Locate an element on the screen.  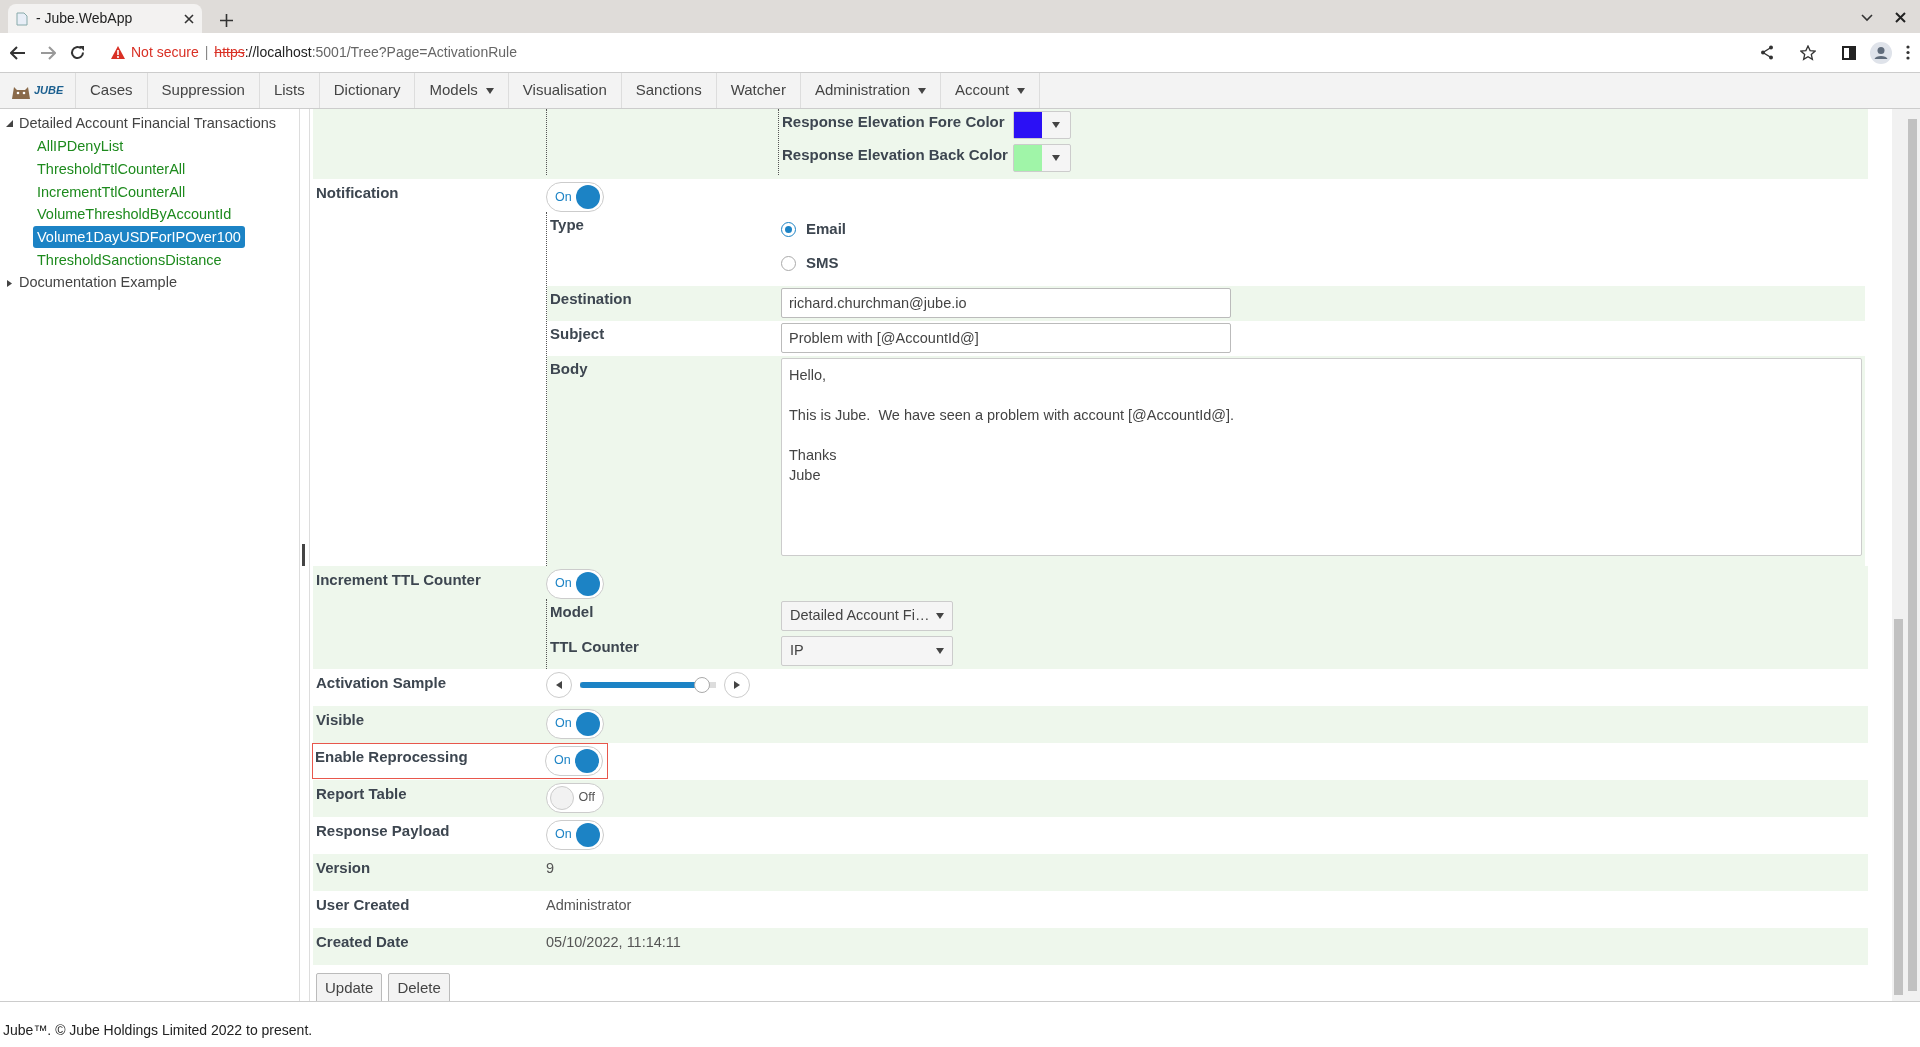
field-label: Created Date is located at coordinates (362, 941).